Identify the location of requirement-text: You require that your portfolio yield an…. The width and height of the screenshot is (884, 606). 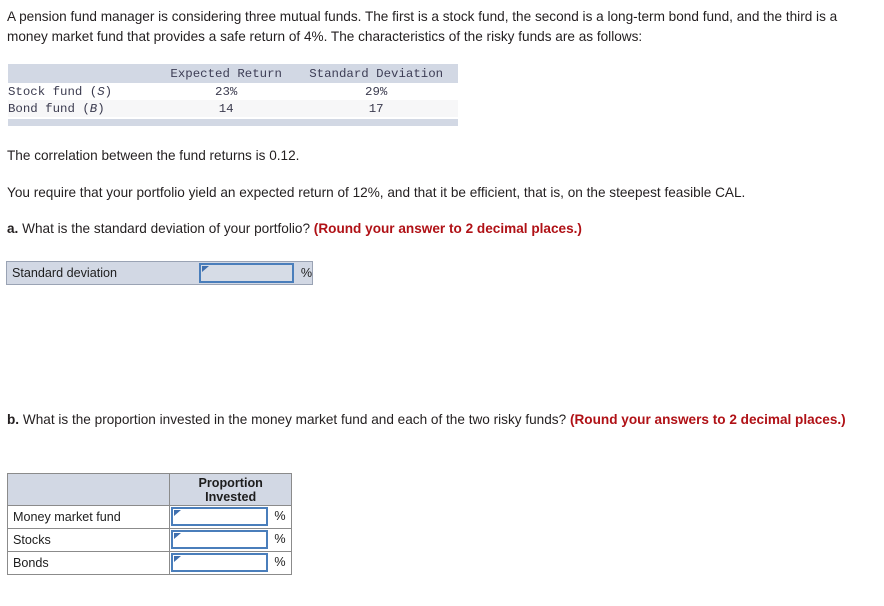
(376, 192).